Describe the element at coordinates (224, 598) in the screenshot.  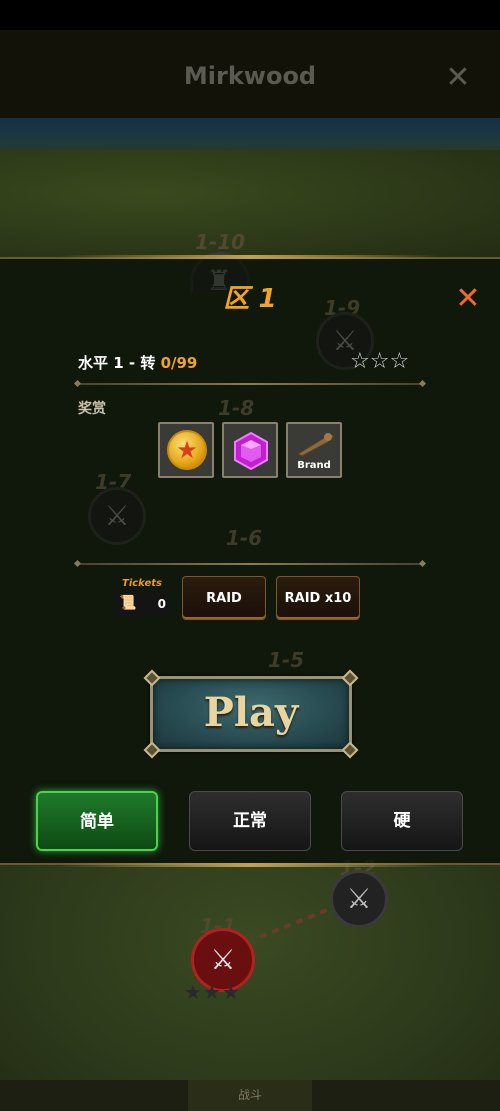
I see `raid-button: RAID` at that location.